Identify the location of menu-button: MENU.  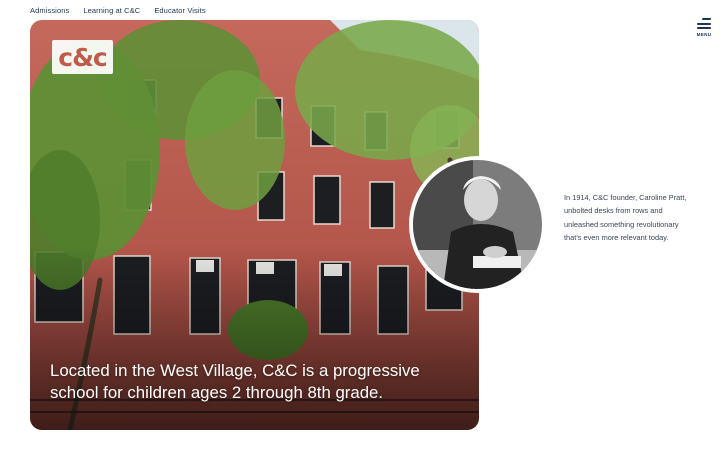
(704, 30).